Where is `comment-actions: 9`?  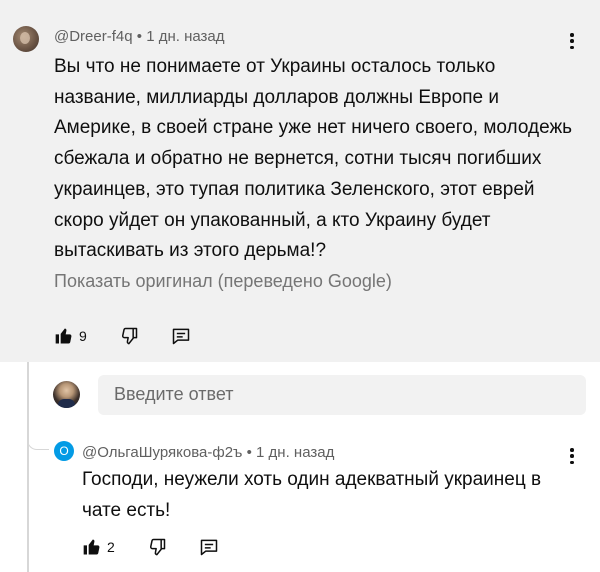 comment-actions: 9 is located at coordinates (122, 336).